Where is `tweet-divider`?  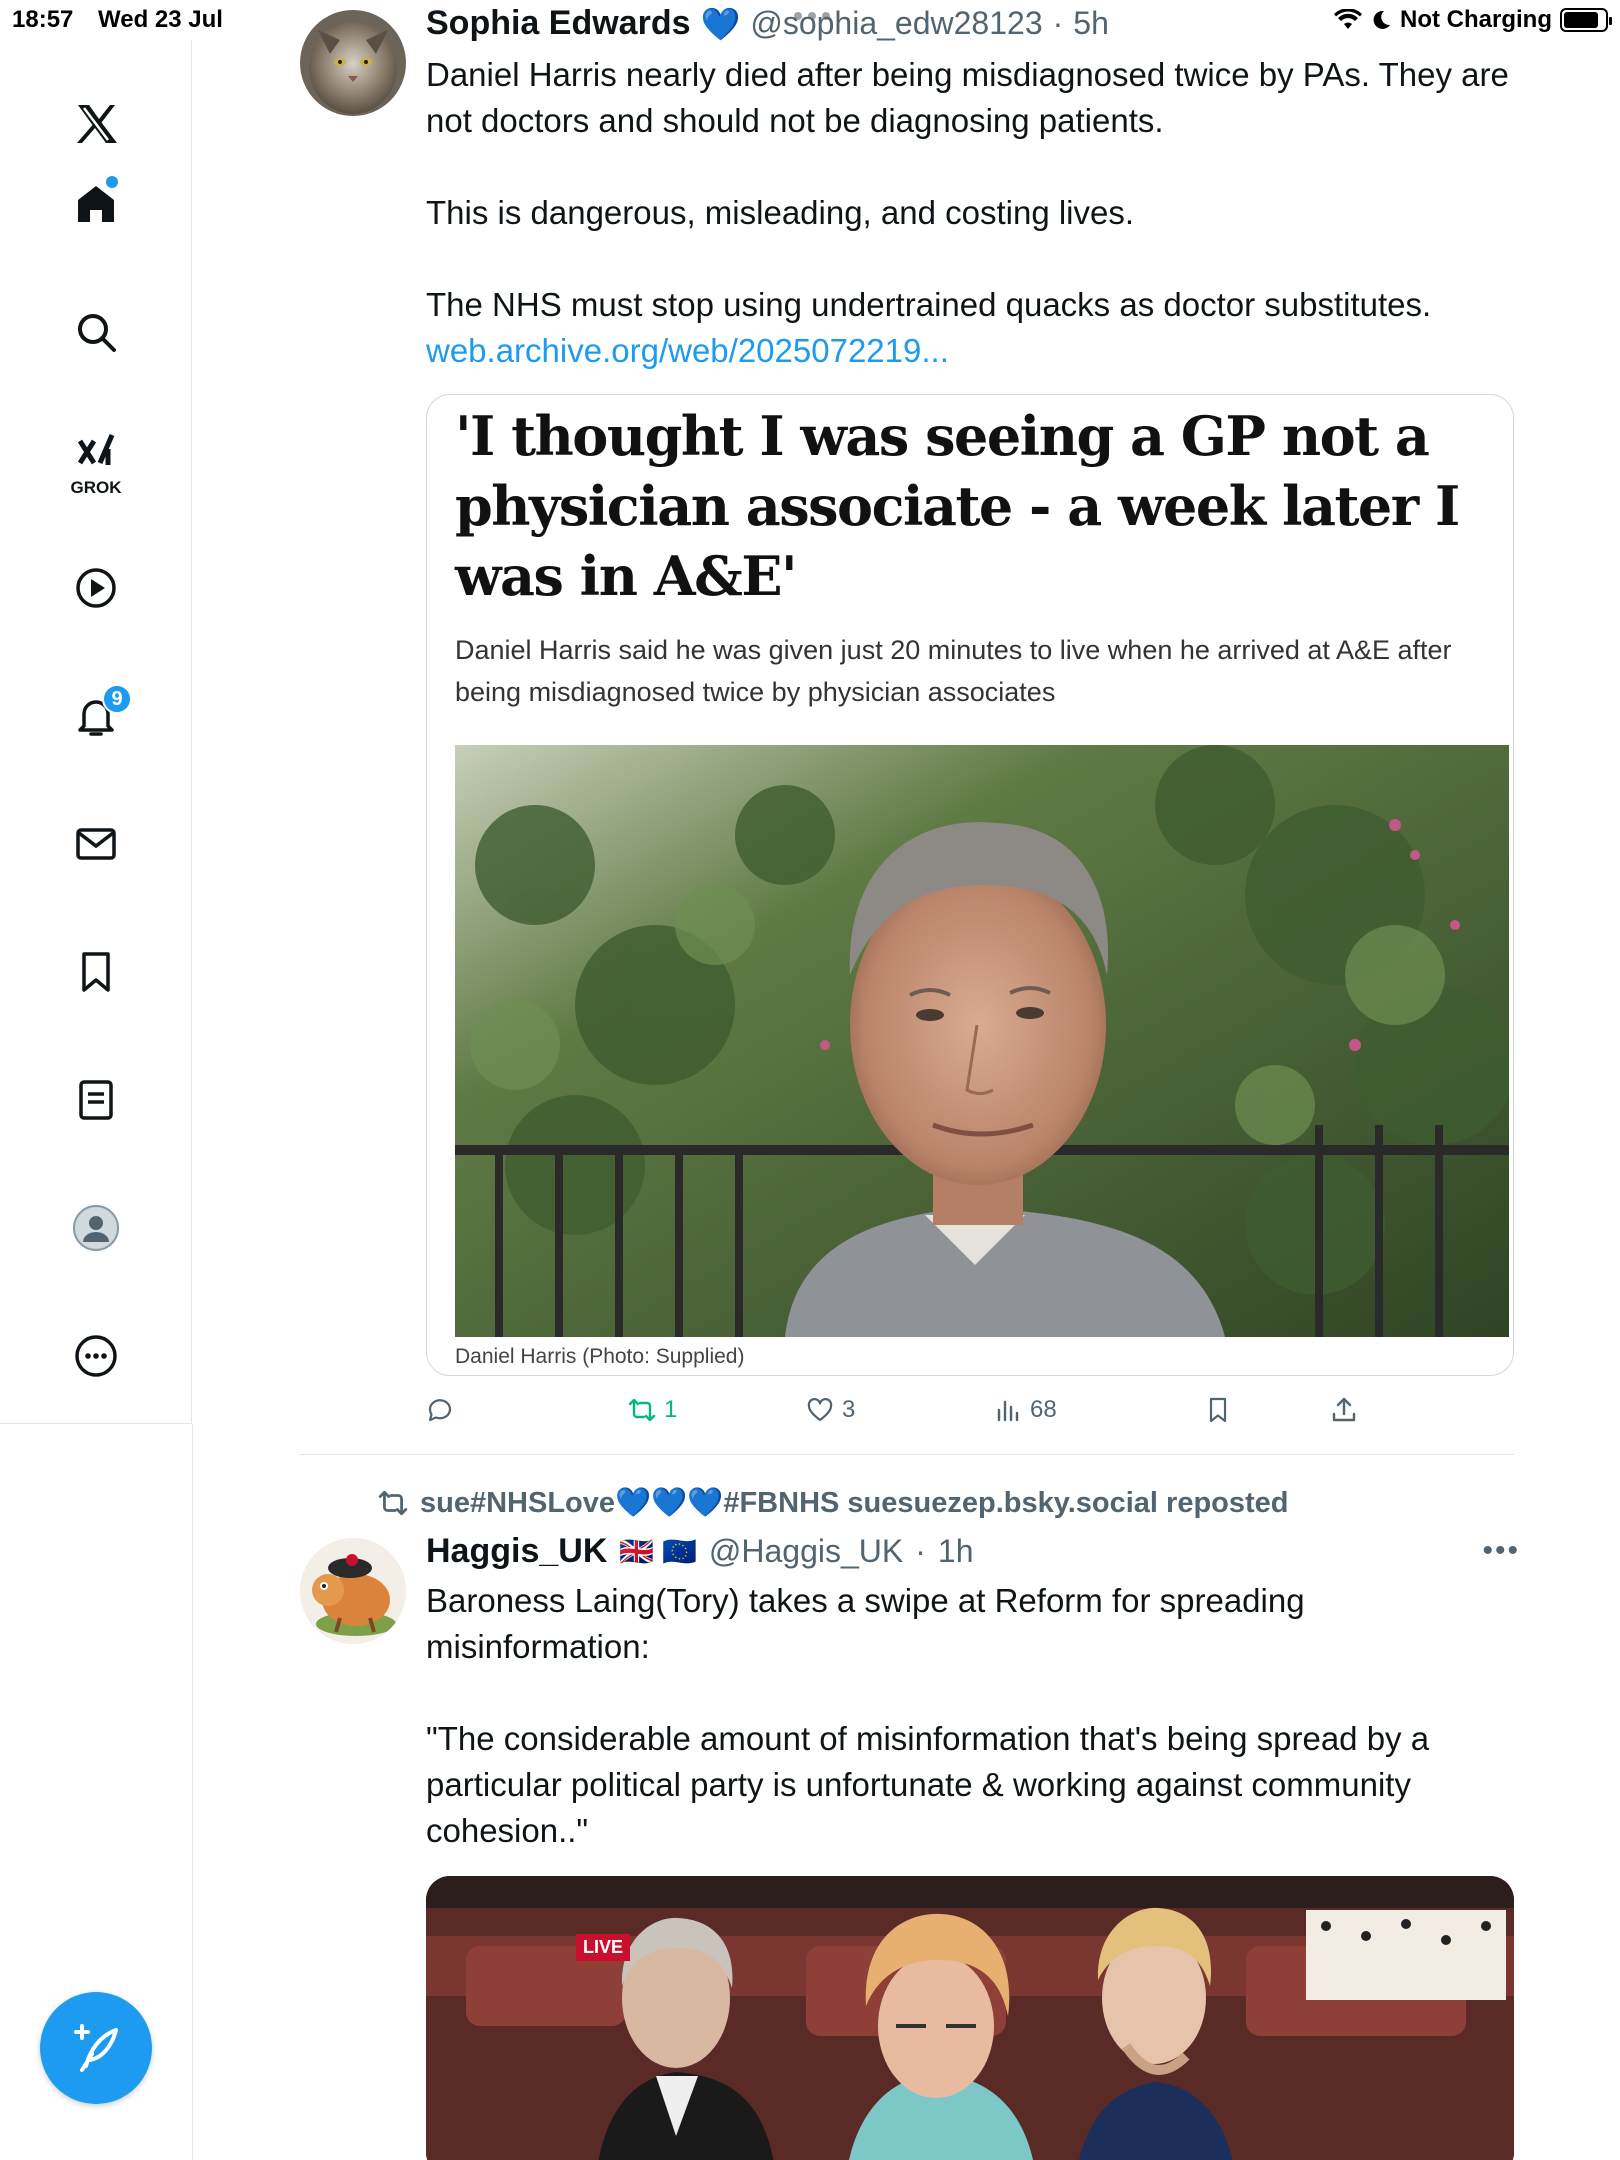
tweet-divider is located at coordinates (907, 1454).